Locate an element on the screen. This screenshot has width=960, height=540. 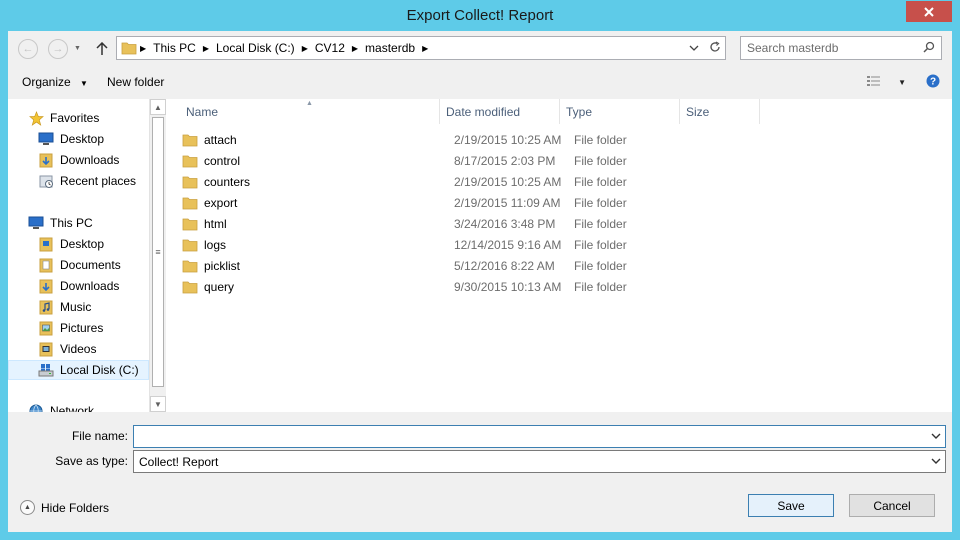
nav-favorites-downloads: Downloads is located at coordinates (78, 160).